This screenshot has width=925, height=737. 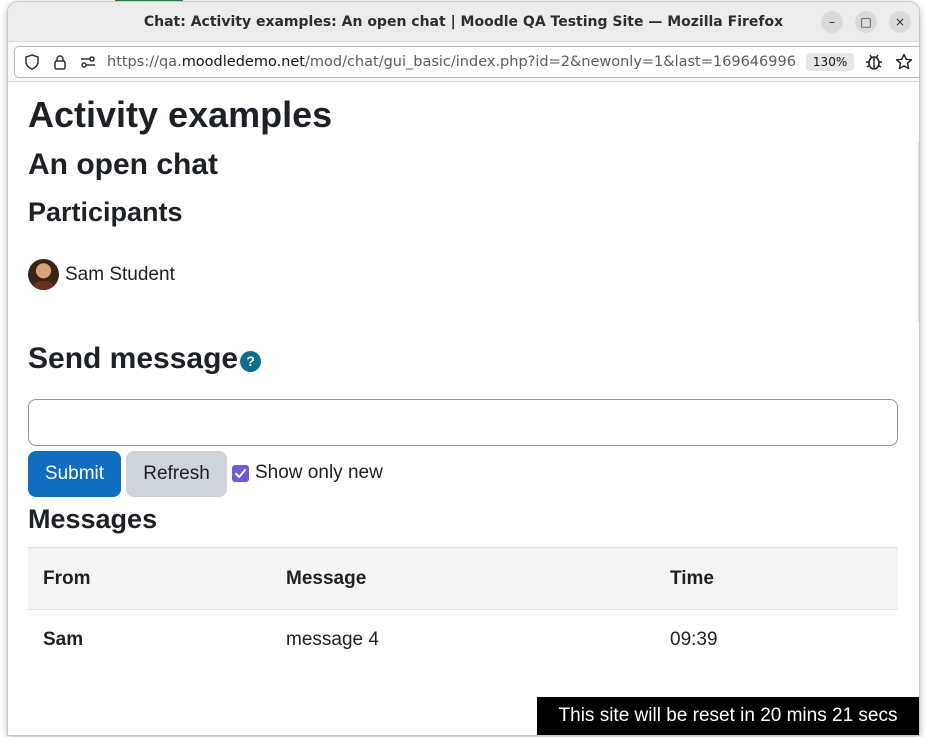 I want to click on window-controls: – □ ×, so click(x=866, y=22).